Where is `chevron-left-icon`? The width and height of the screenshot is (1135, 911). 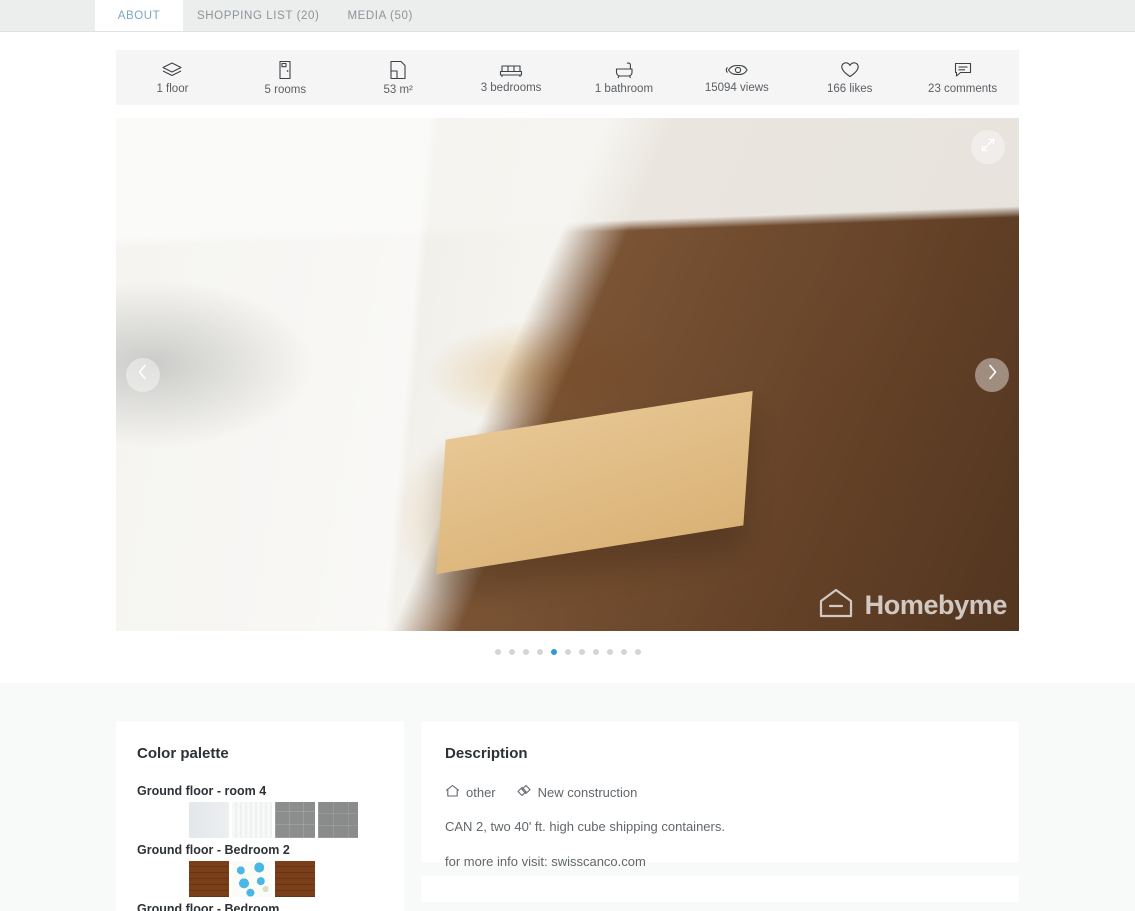 chevron-left-icon is located at coordinates (143, 374).